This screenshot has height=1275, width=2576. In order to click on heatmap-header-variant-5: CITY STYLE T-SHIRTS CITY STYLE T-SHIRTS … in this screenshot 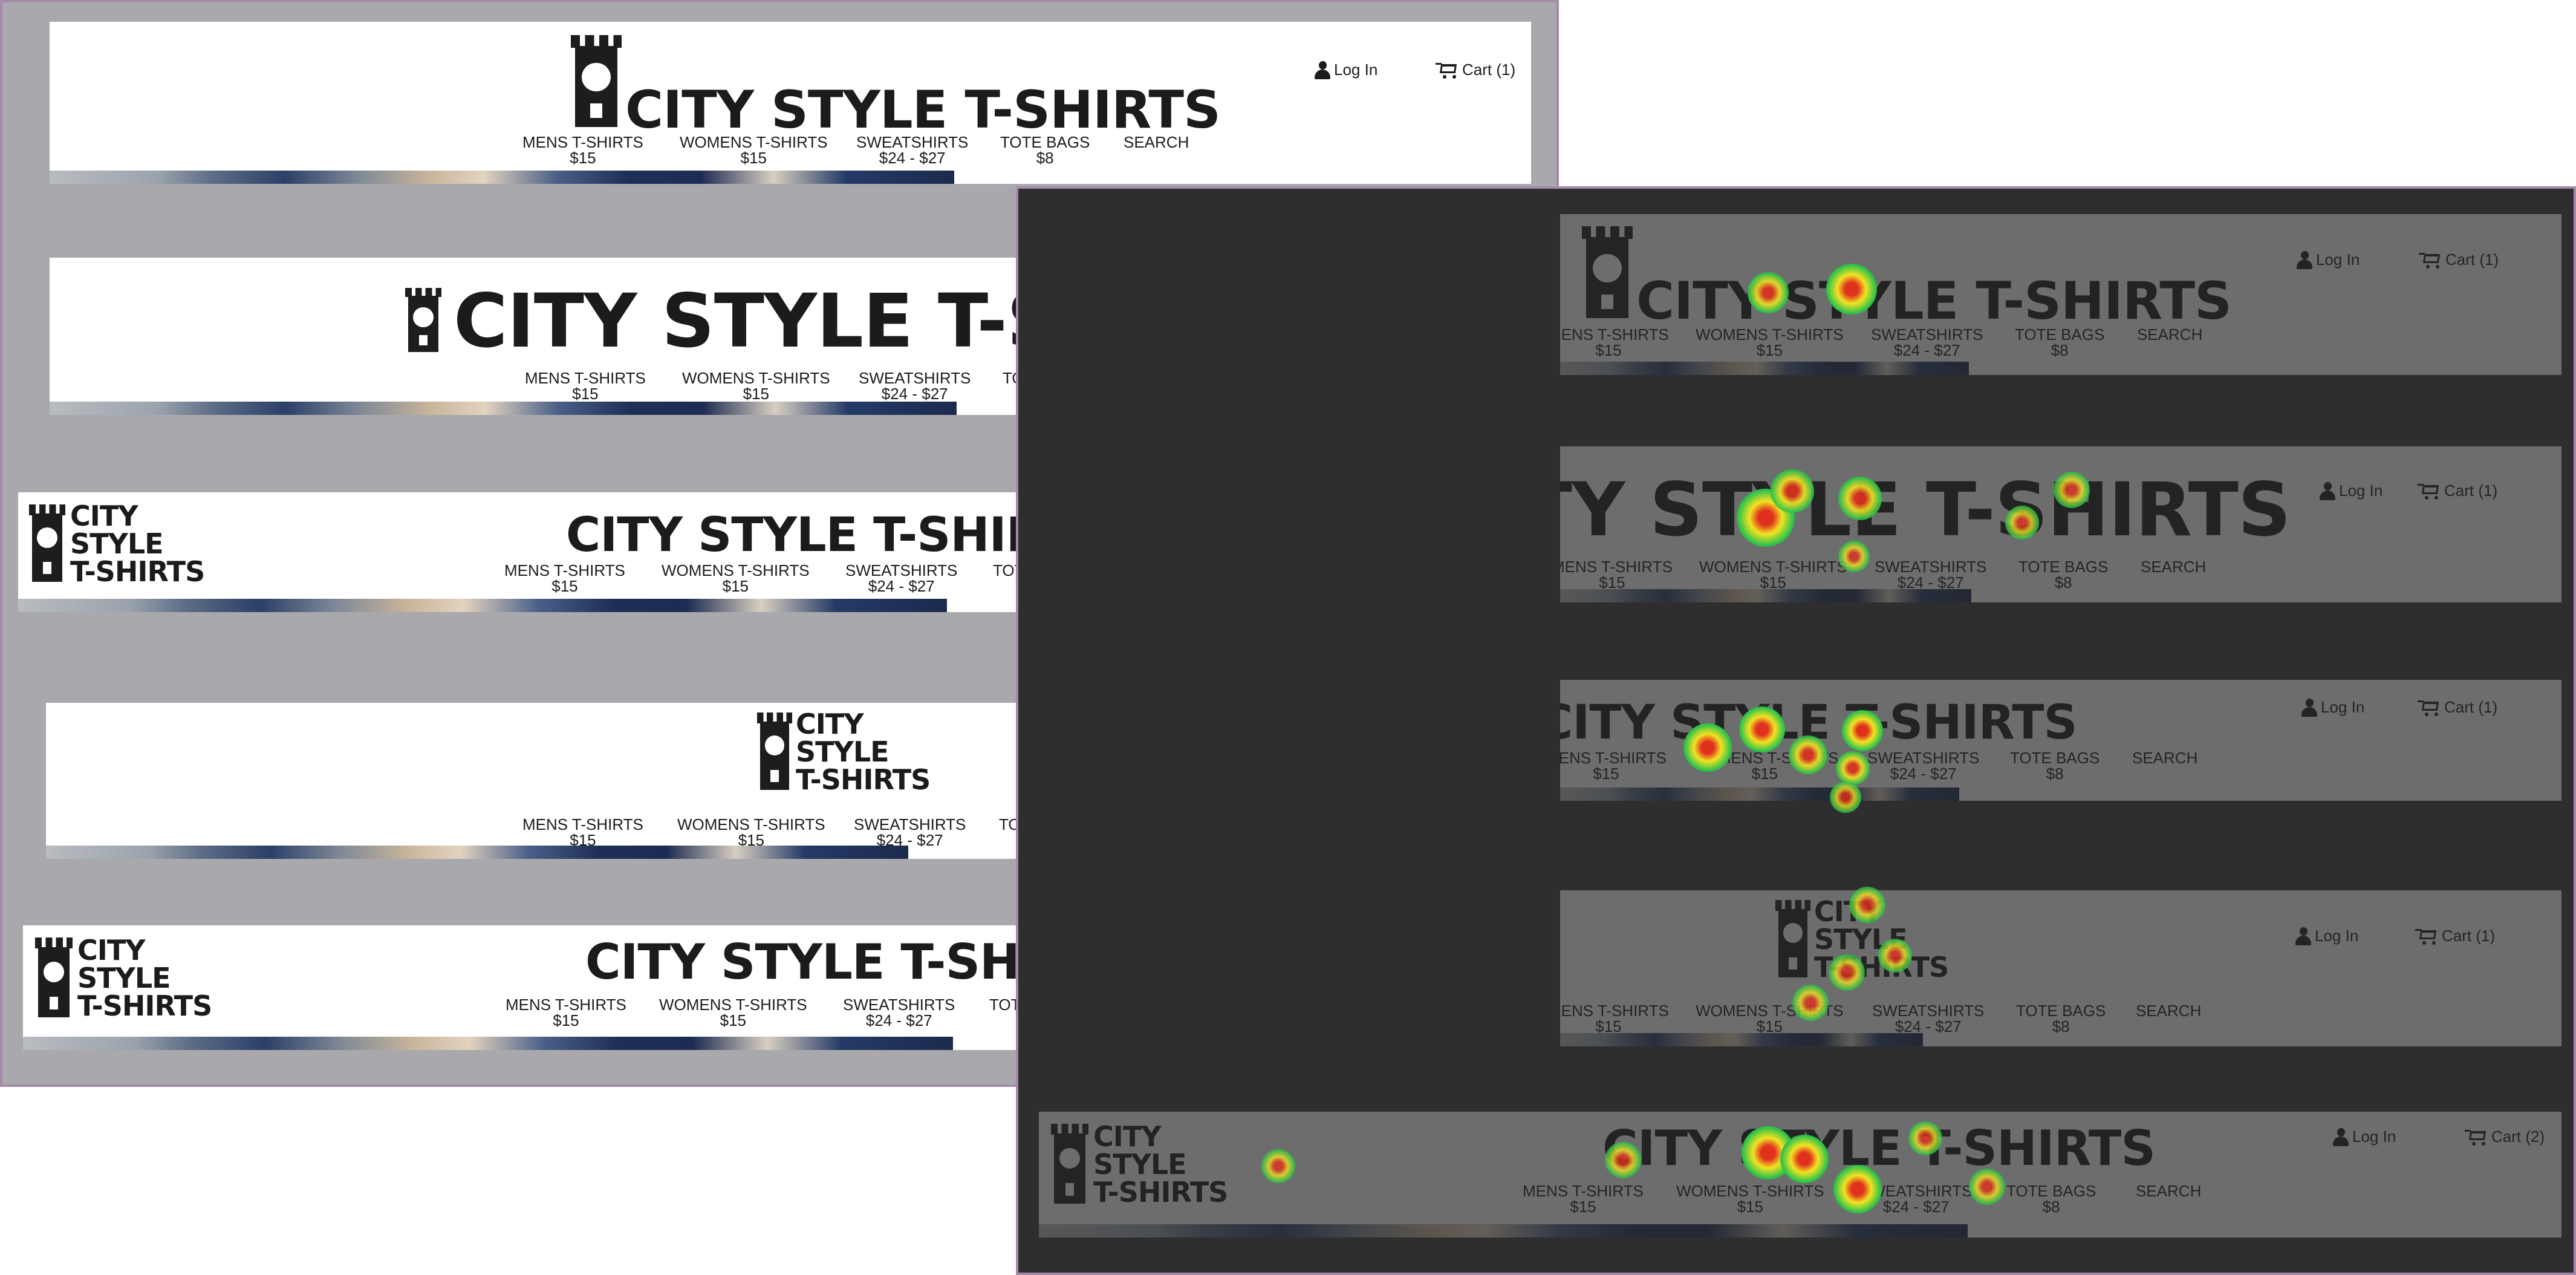, I will do `click(1800, 1175)`.